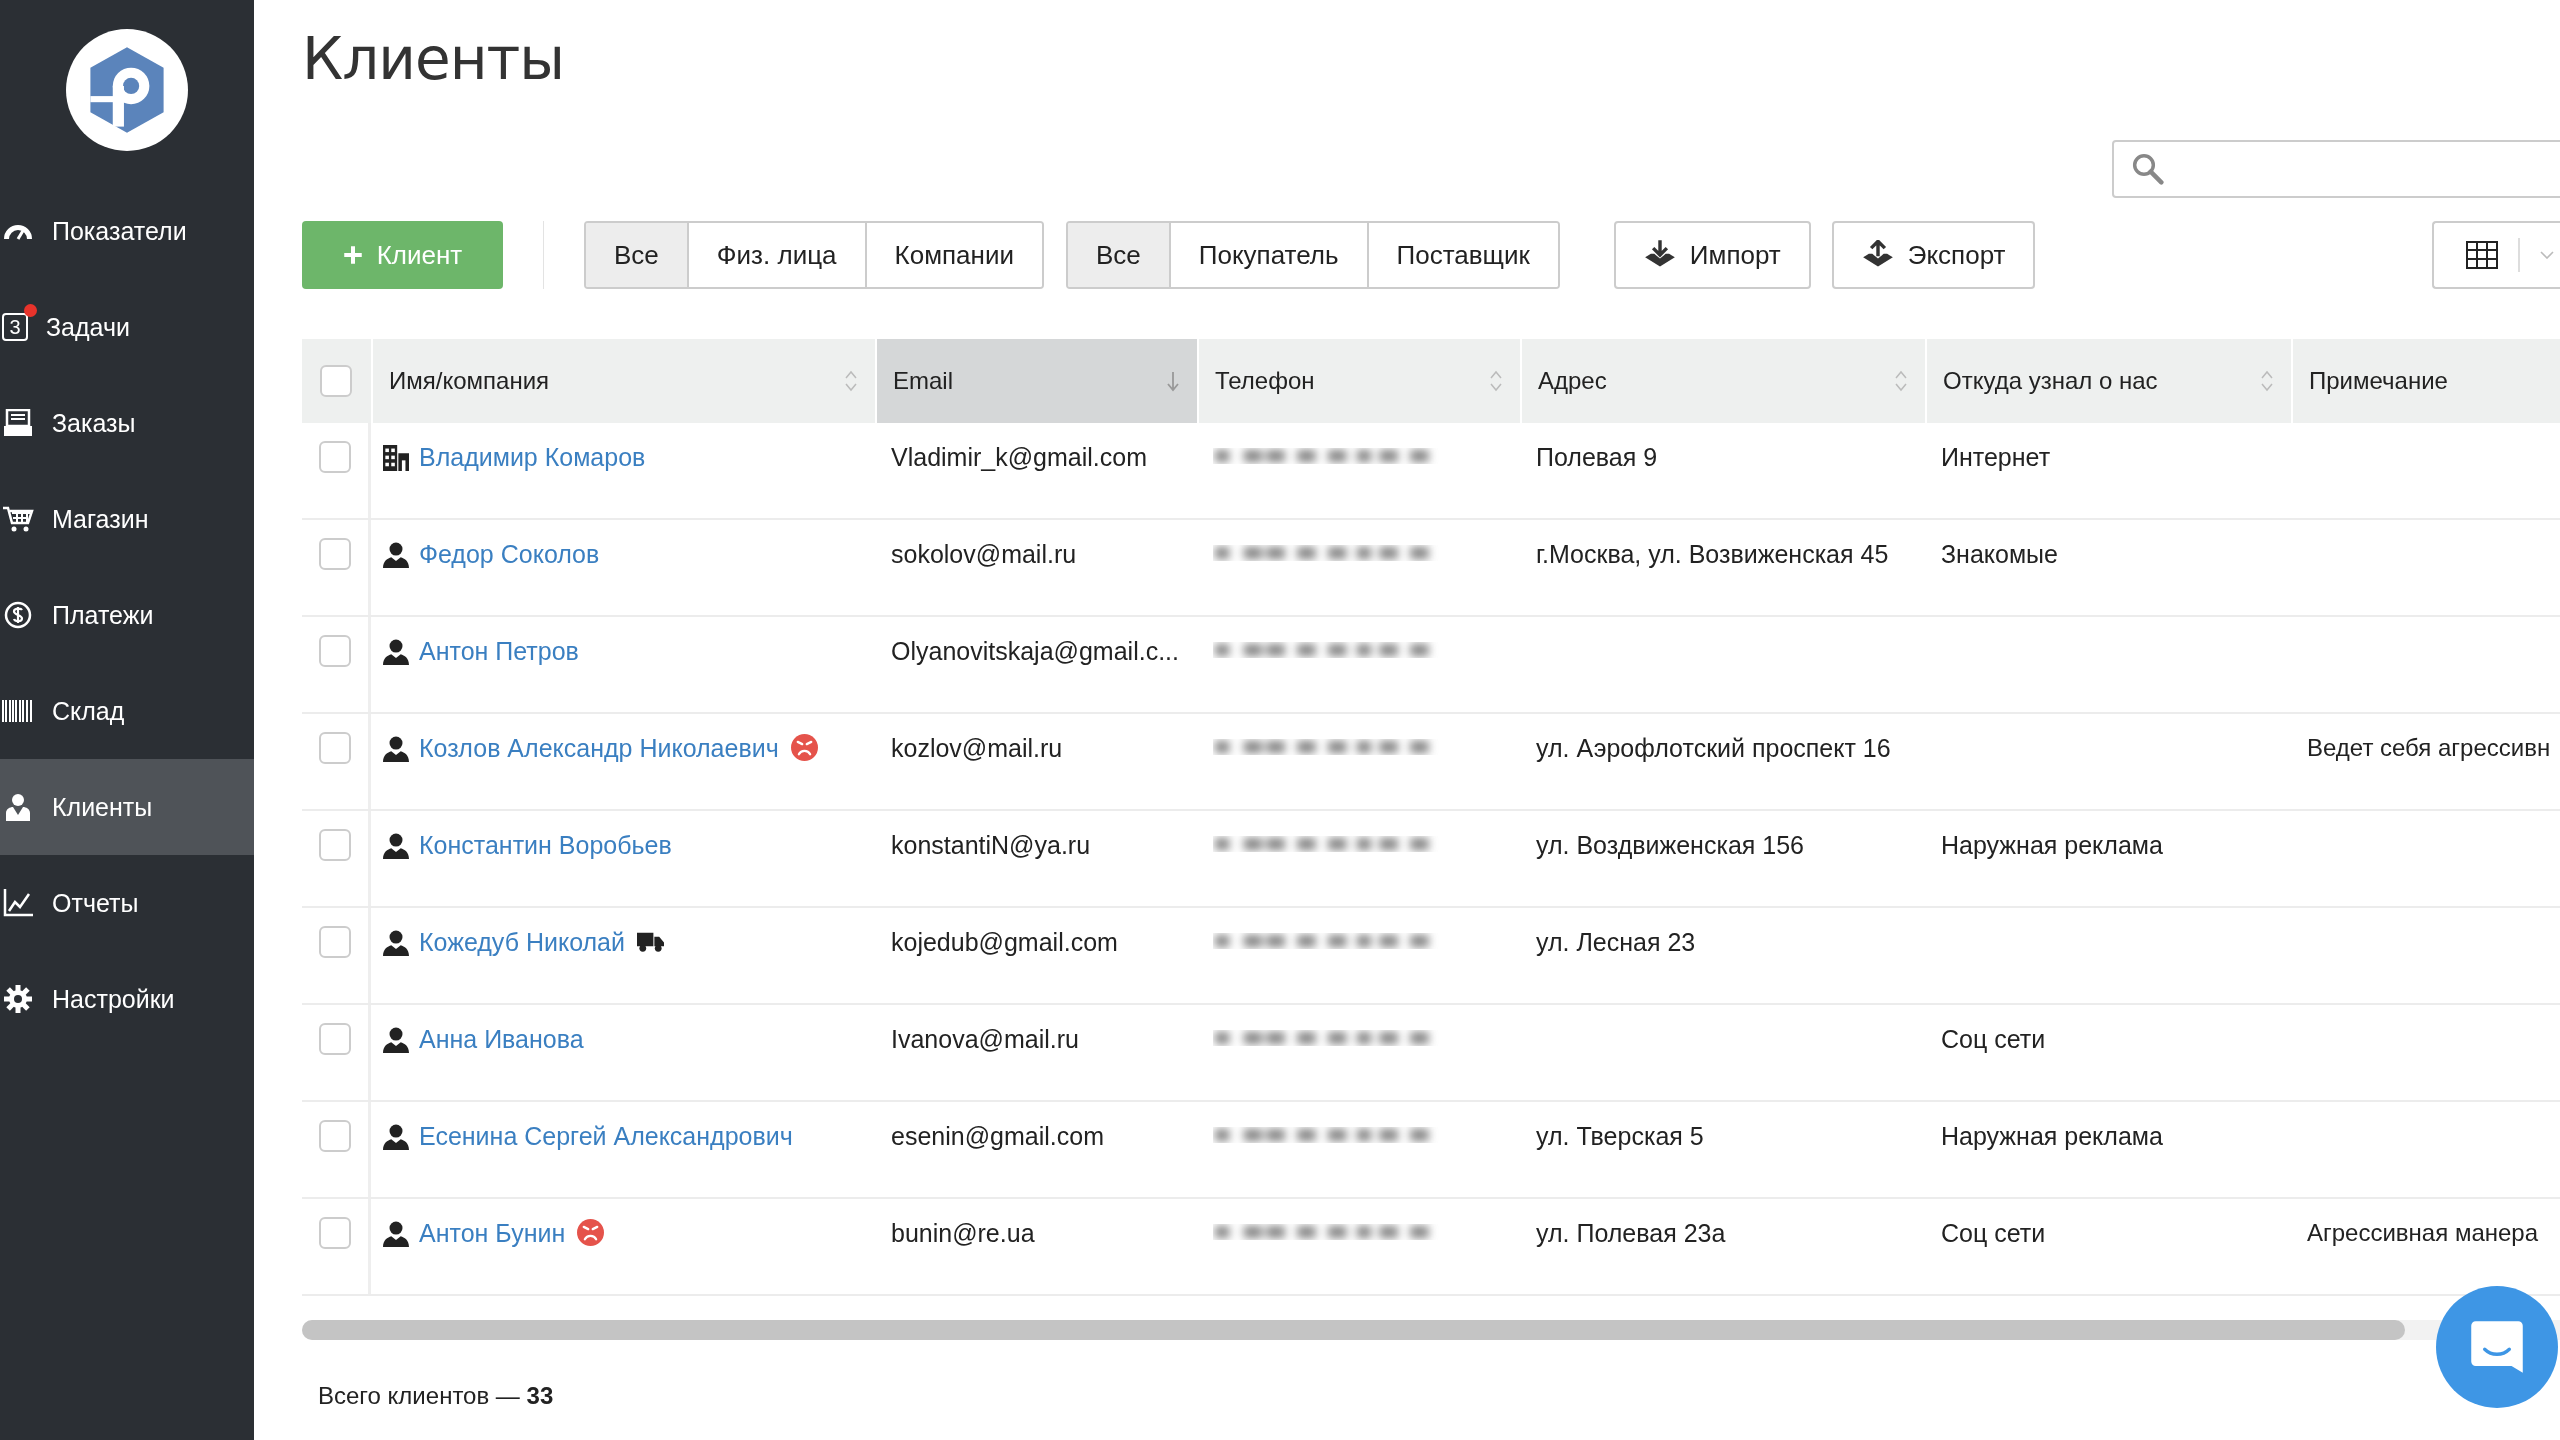 The height and width of the screenshot is (1440, 2560). I want to click on client-name-link: Кожедуб Николай, so click(522, 942).